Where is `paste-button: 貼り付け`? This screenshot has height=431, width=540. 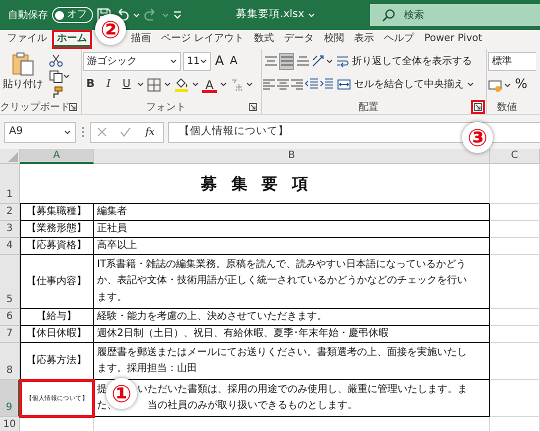 paste-button: 貼り付け is located at coordinates (23, 75).